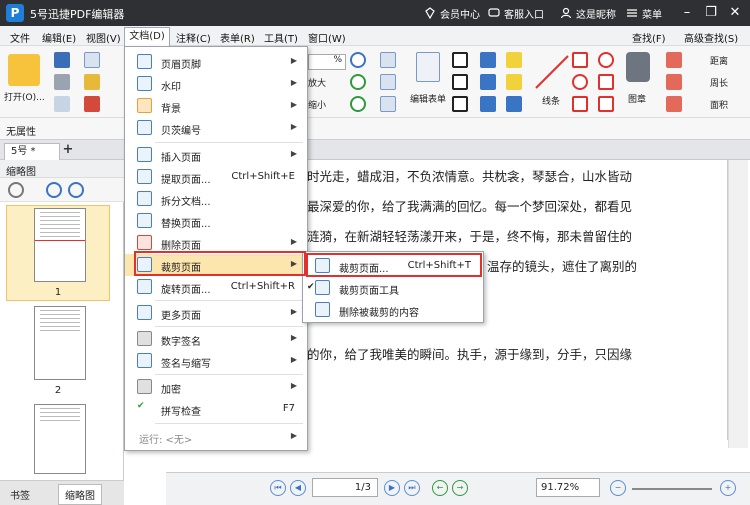 Image resolution: width=750 pixels, height=505 pixels. What do you see at coordinates (488, 104) in the screenshot?
I see `callout-icon` at bounding box center [488, 104].